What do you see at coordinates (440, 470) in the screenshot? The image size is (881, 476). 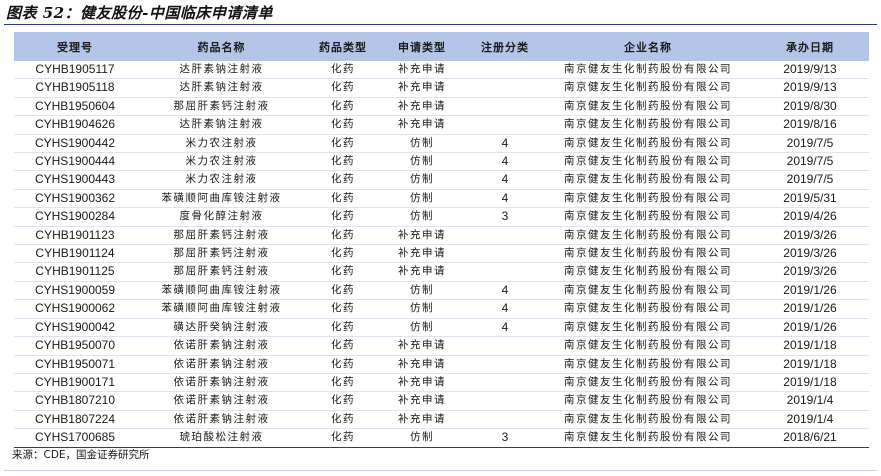 I see `bottom-rule` at bounding box center [440, 470].